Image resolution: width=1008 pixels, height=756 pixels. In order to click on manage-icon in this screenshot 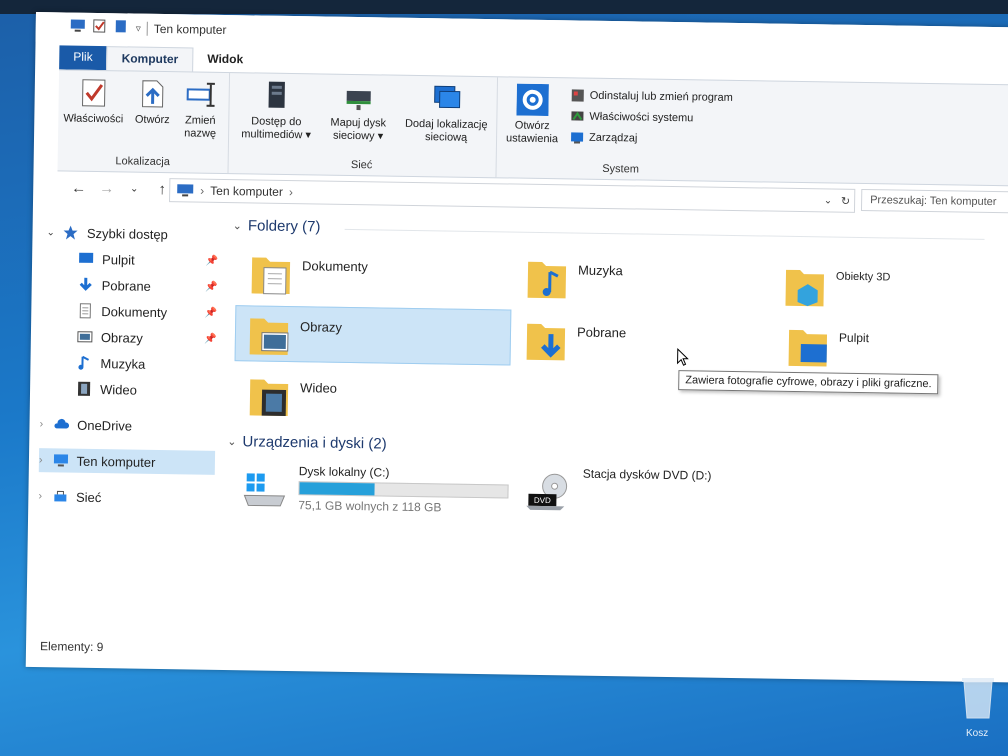, I will do `click(577, 138)`.